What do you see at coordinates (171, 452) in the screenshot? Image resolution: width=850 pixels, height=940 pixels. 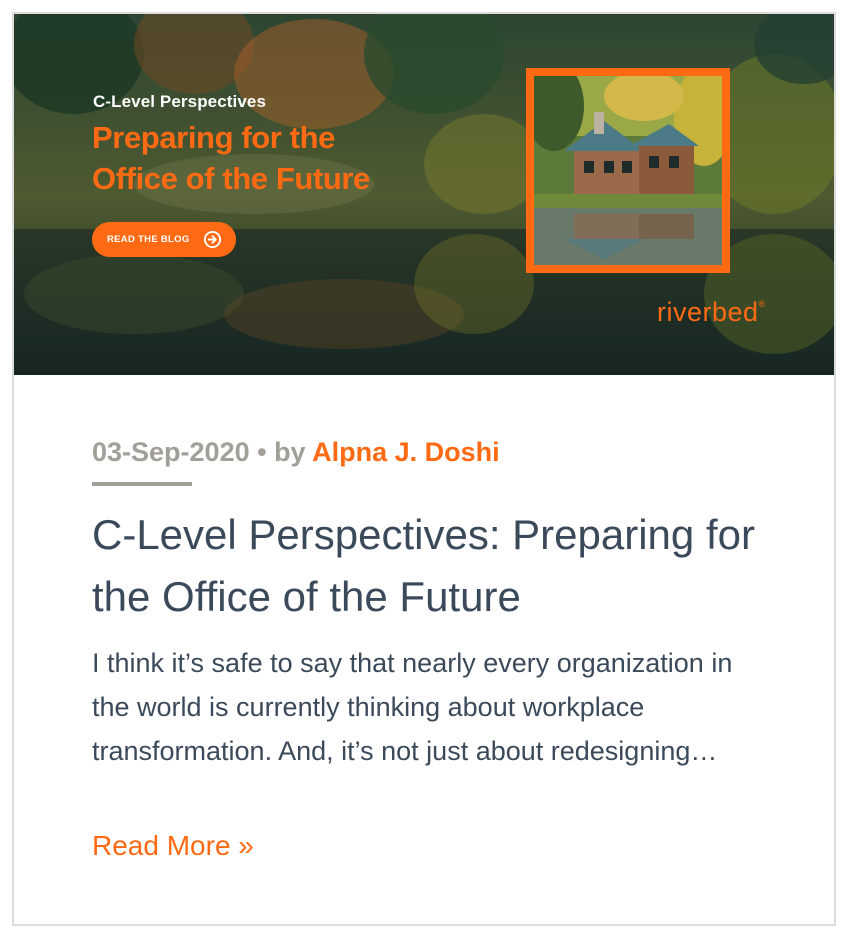 I see `post-date: 03-Sep-2020` at bounding box center [171, 452].